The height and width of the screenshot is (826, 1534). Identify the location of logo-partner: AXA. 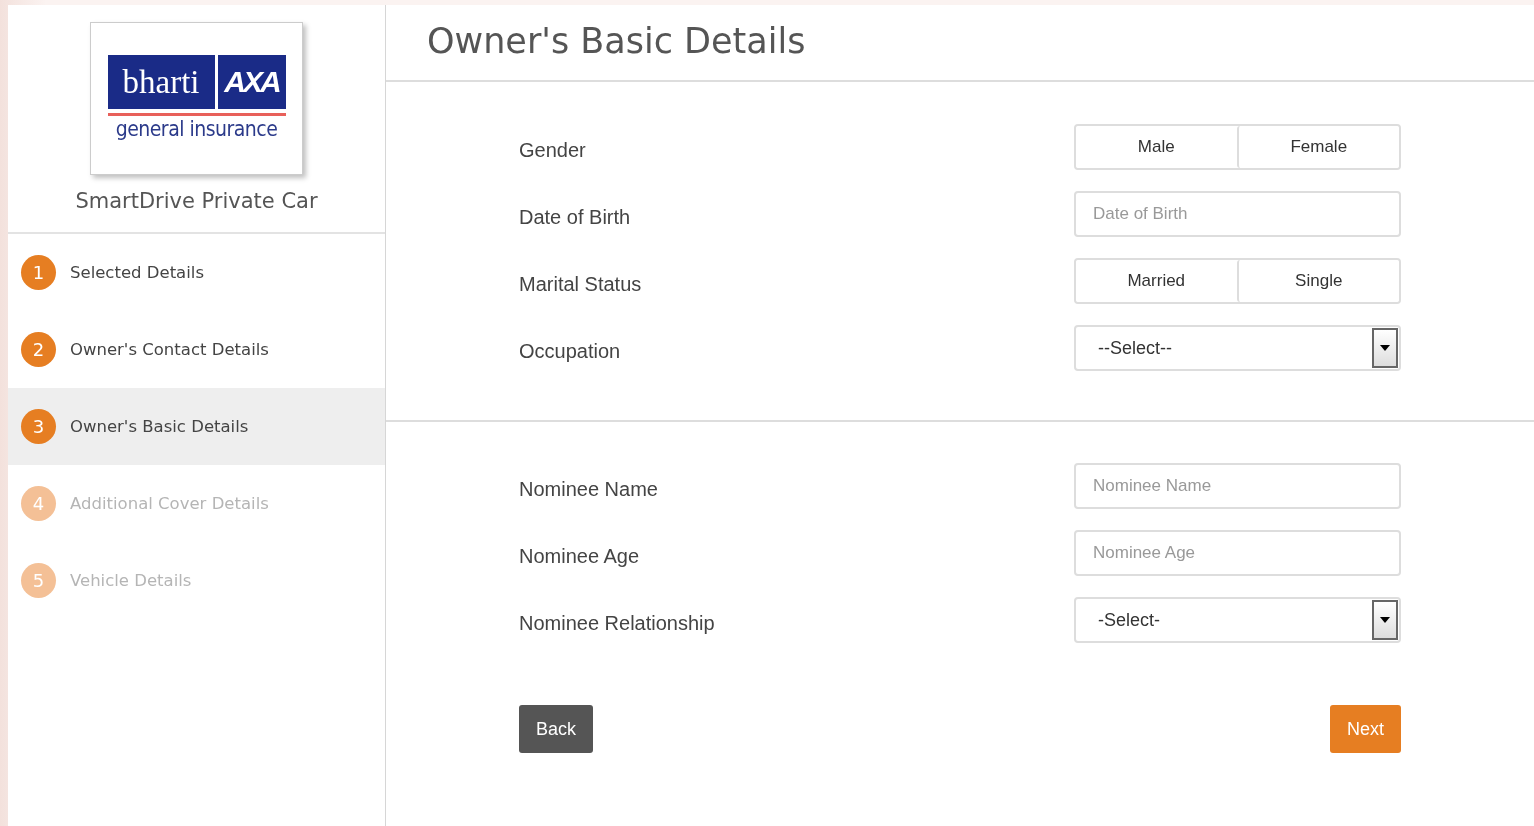
(251, 82).